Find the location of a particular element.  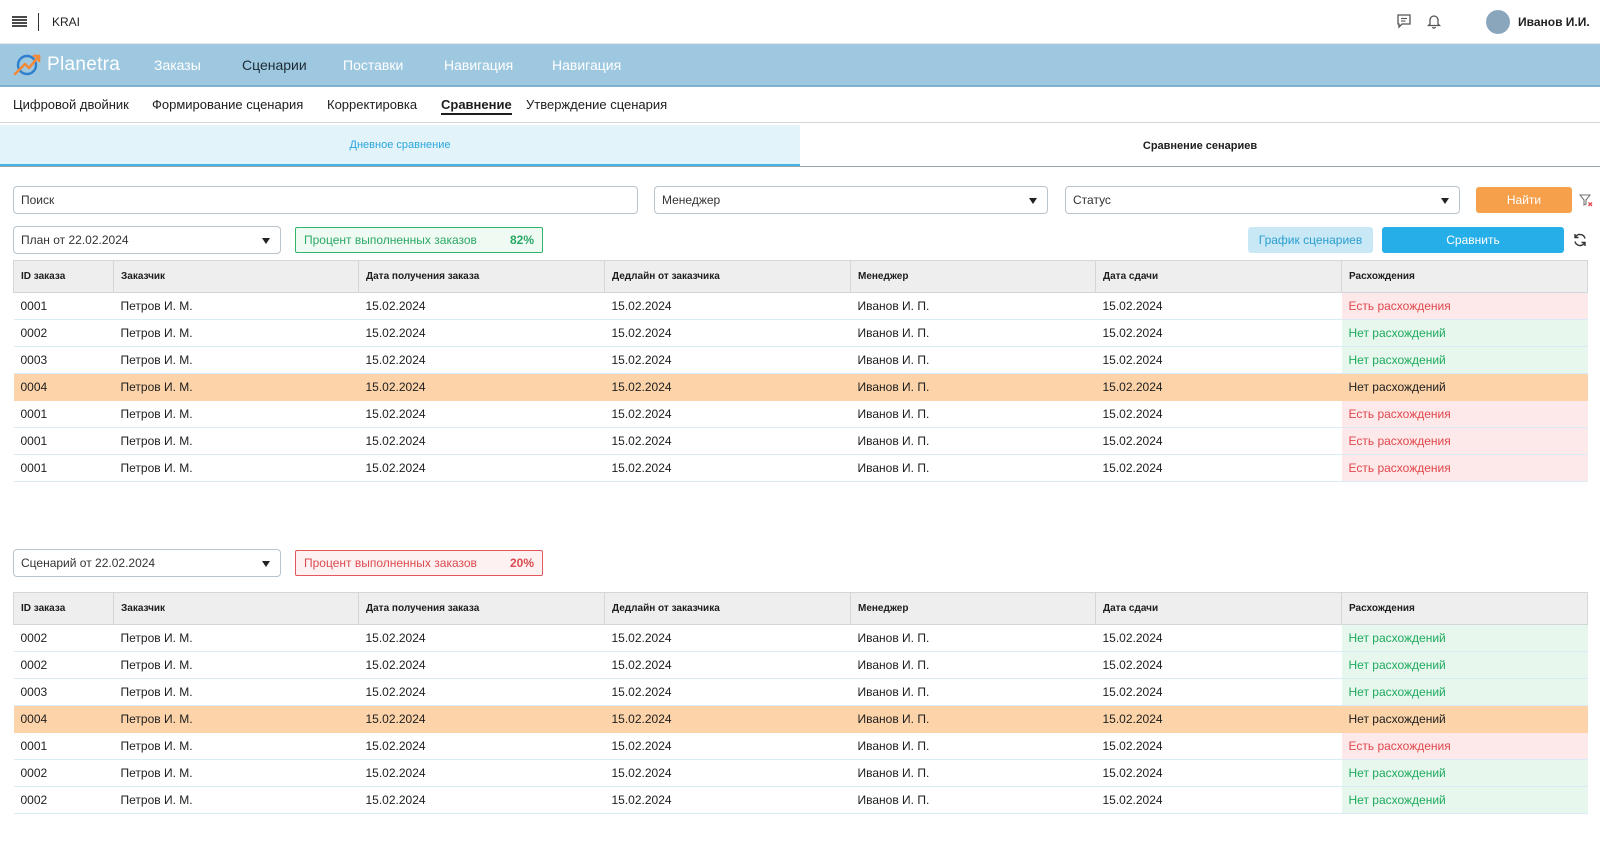

find-button: Найти is located at coordinates (1524, 200).